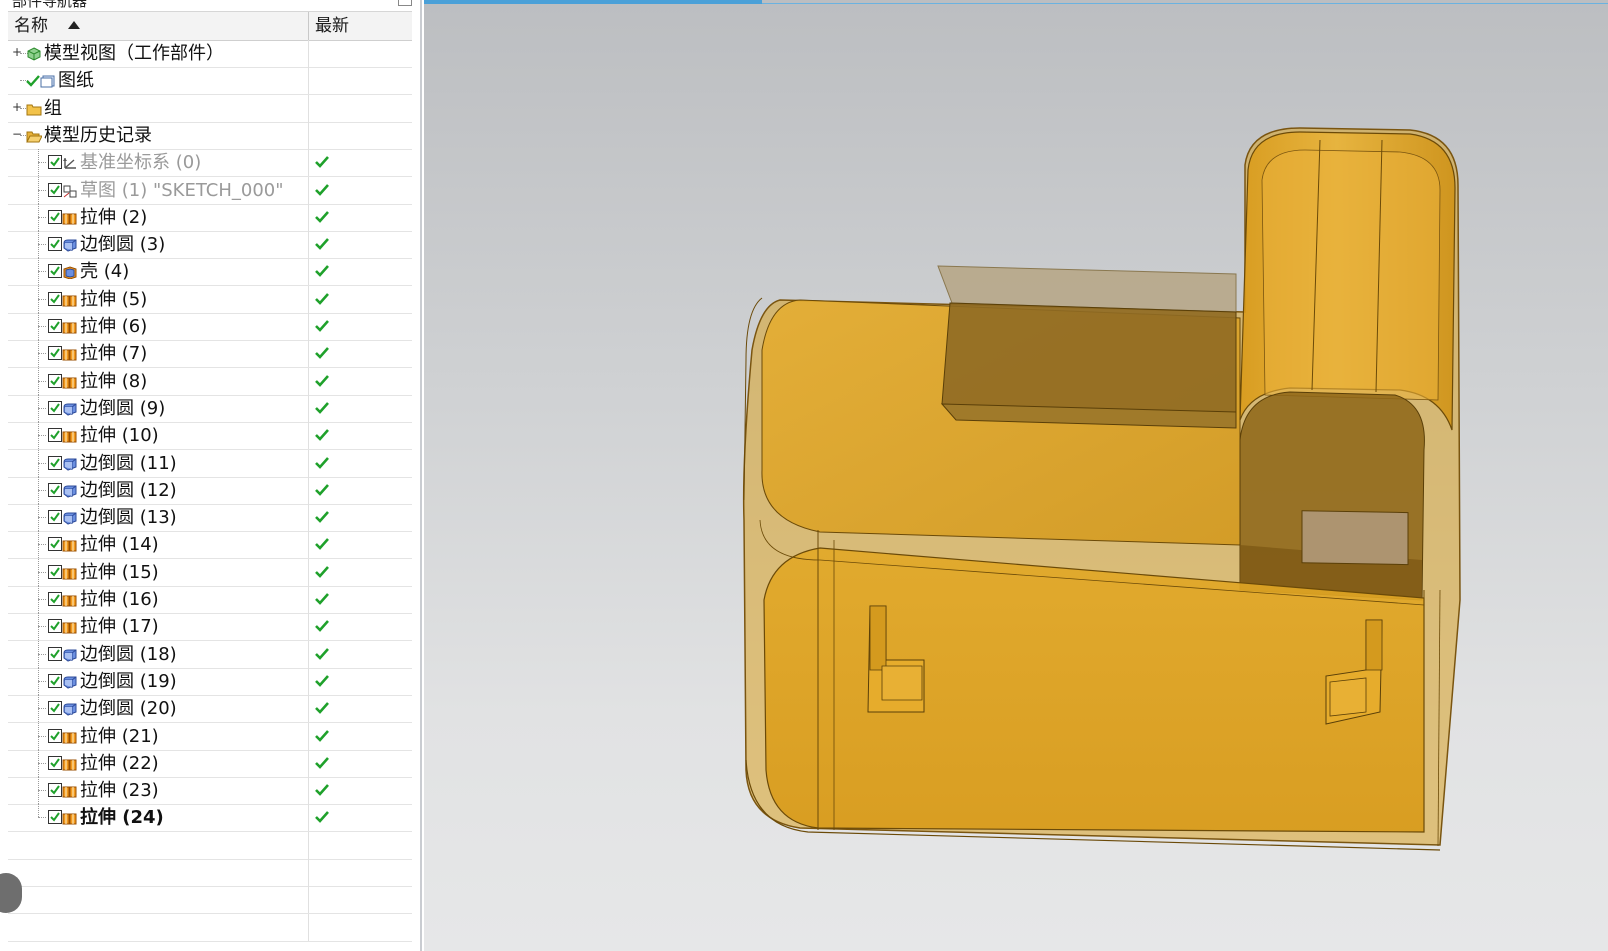 The width and height of the screenshot is (1608, 951). What do you see at coordinates (74, 25) in the screenshot?
I see `sort-ascending-icon` at bounding box center [74, 25].